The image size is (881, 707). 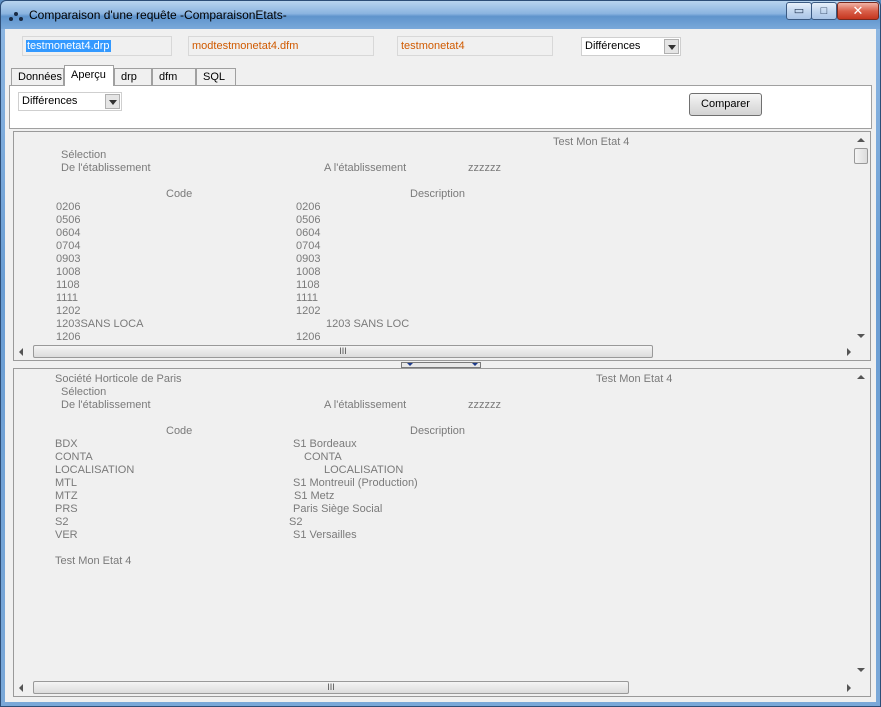 I want to click on row-code: MTL, so click(x=66, y=483).